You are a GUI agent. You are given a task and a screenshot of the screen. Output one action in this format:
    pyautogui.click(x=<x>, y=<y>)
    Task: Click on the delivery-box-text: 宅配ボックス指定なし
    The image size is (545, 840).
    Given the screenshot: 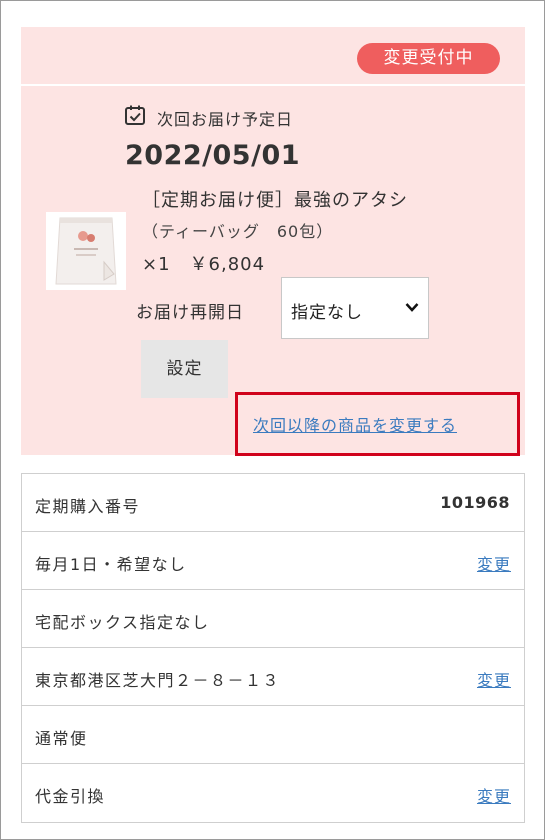 What is the action you would take?
    pyautogui.click(x=122, y=622)
    